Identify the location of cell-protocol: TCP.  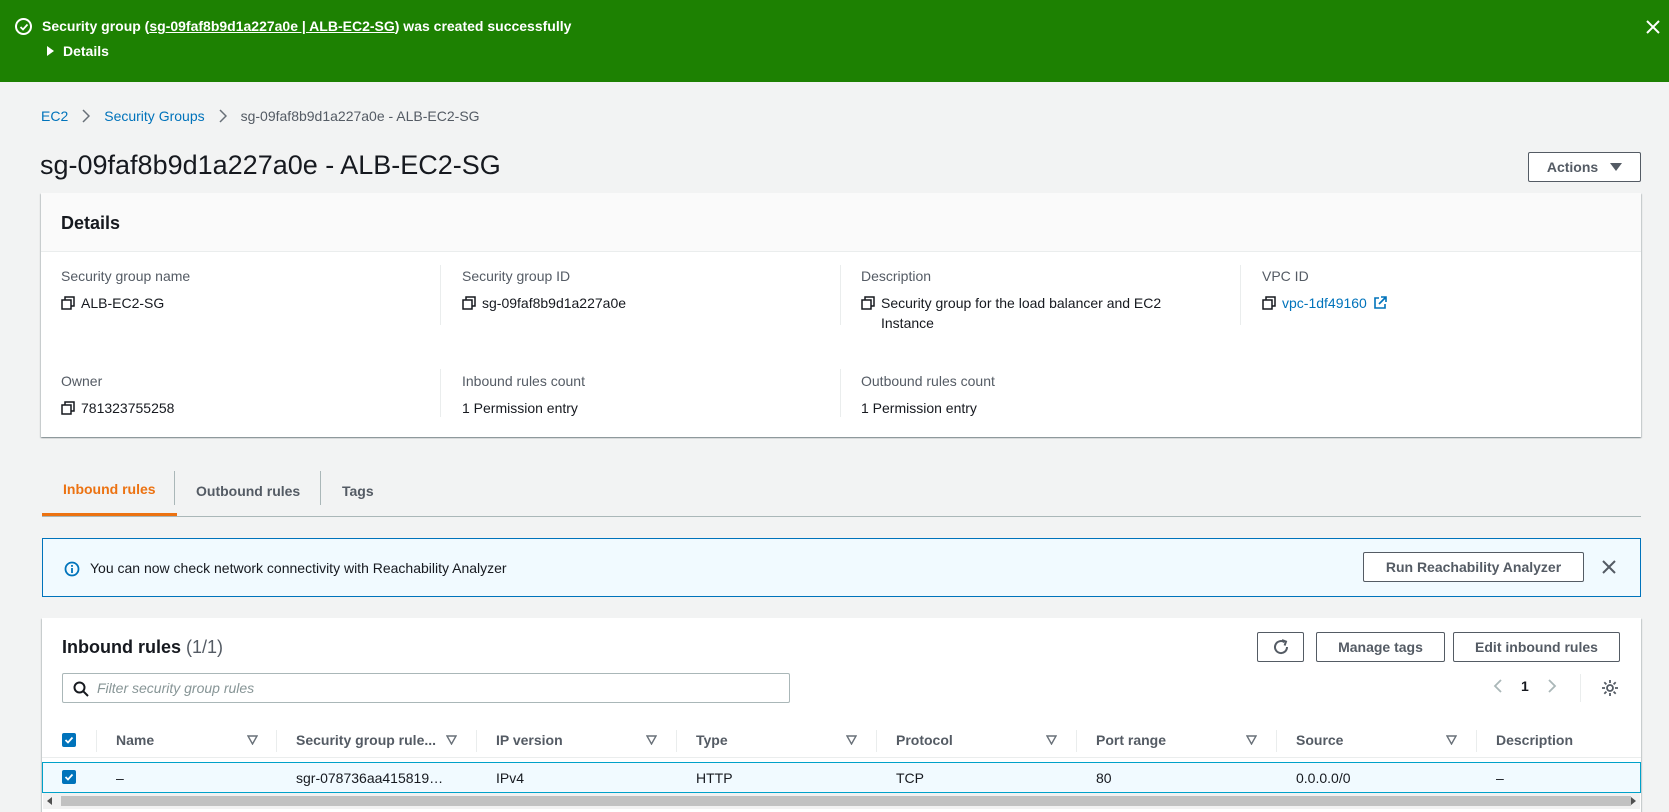
(910, 778).